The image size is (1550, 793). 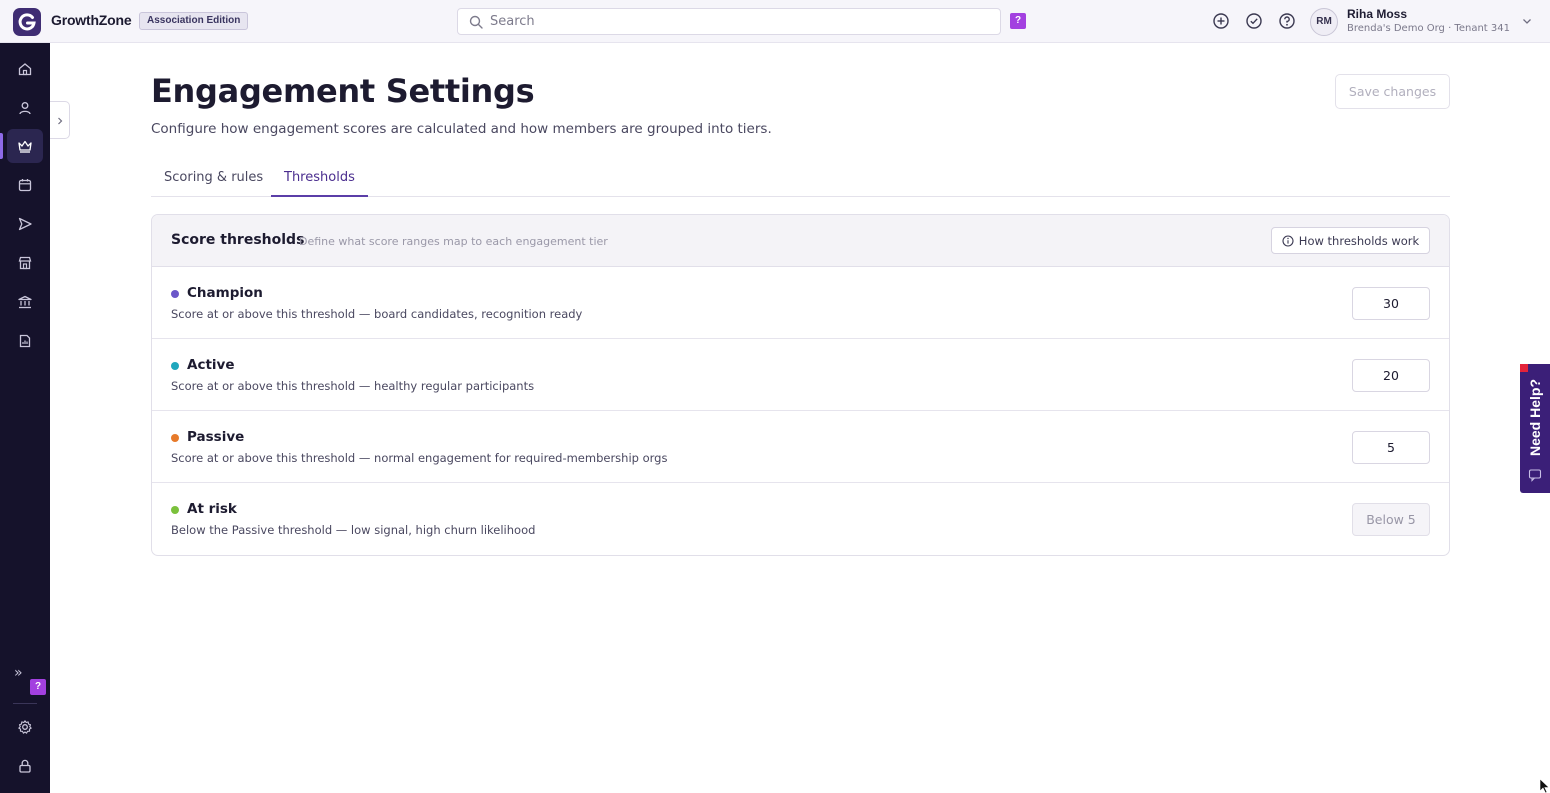 What do you see at coordinates (319, 178) in the screenshot?
I see `tab-thresholds: Thresholds` at bounding box center [319, 178].